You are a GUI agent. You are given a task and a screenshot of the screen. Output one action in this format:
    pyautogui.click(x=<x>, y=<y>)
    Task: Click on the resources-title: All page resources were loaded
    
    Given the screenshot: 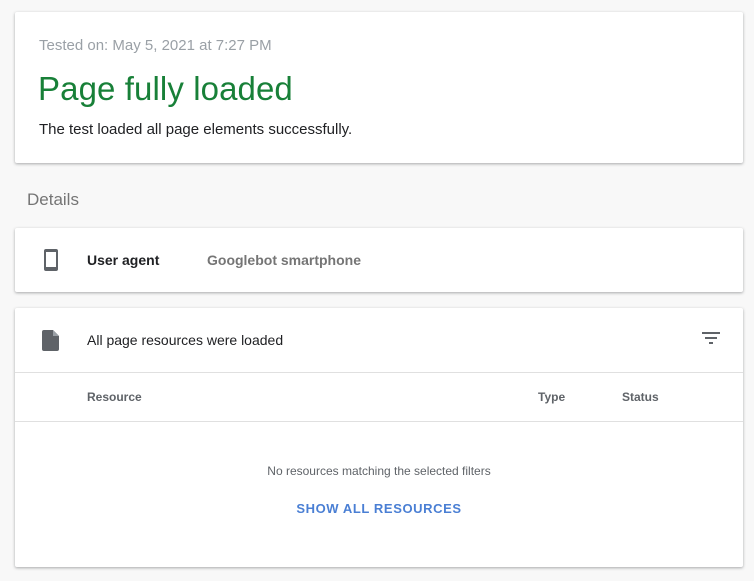 What is the action you would take?
    pyautogui.click(x=185, y=340)
    